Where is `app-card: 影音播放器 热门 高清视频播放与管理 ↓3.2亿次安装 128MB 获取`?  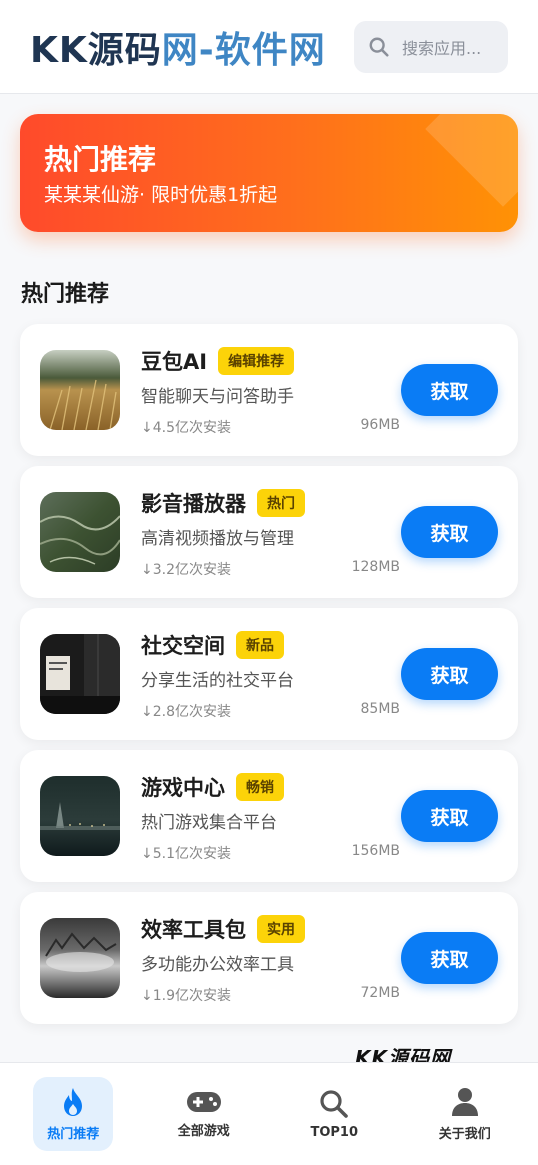 app-card: 影音播放器 热门 高清视频播放与管理 ↓3.2亿次安装 128MB 获取 is located at coordinates (269, 532).